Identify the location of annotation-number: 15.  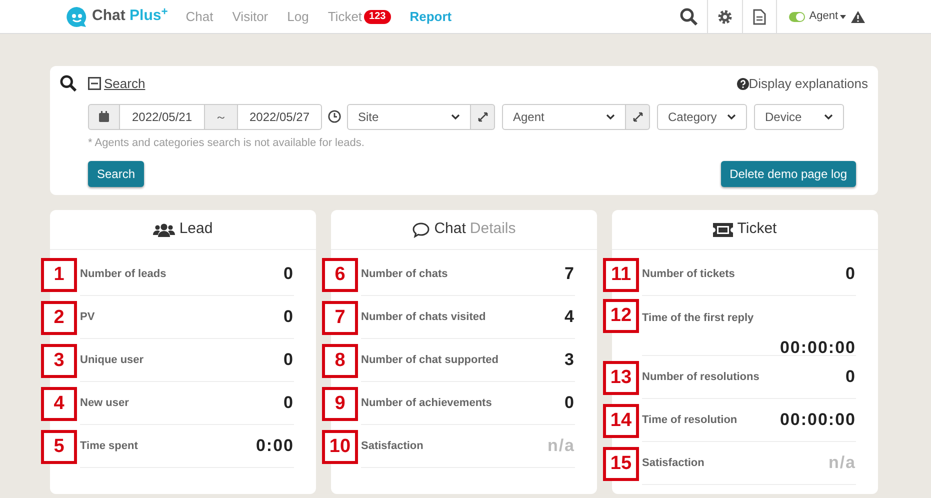
(621, 464).